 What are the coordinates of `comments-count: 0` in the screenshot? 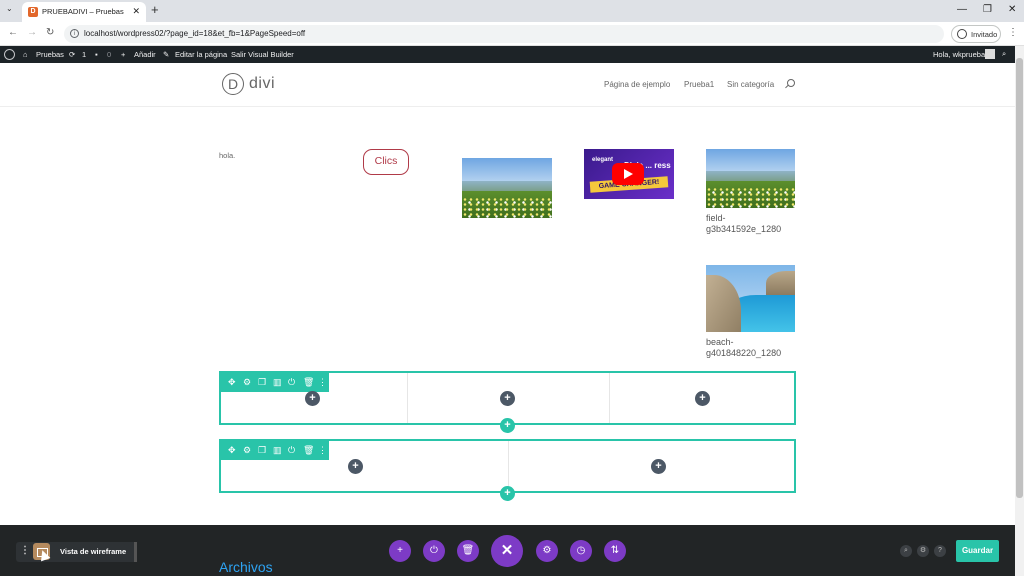 It's located at (109, 54).